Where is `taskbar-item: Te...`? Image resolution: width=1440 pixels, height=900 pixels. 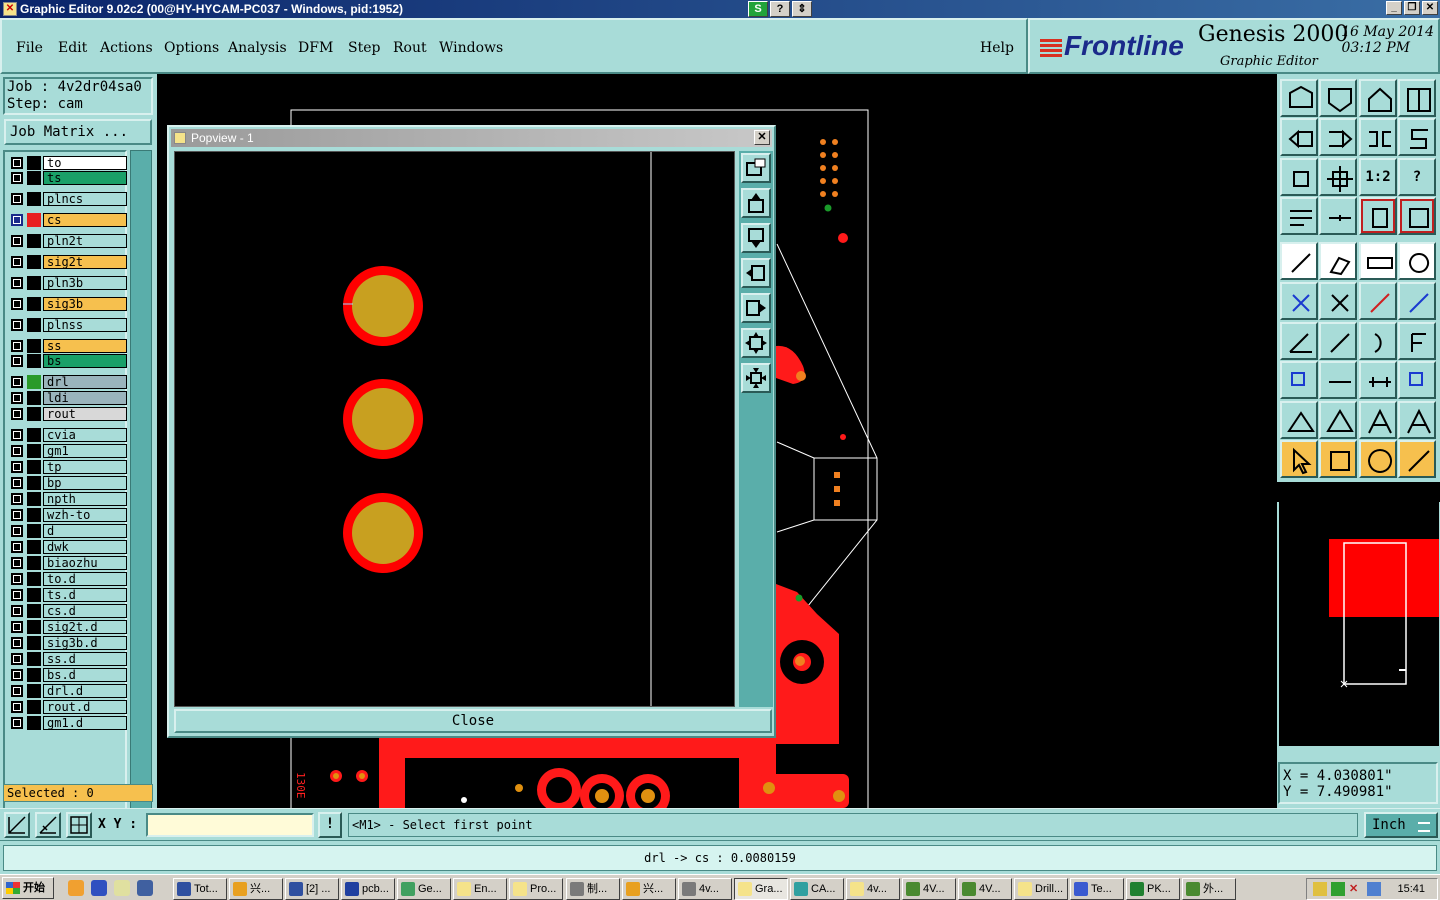 taskbar-item: Te... is located at coordinates (1097, 889).